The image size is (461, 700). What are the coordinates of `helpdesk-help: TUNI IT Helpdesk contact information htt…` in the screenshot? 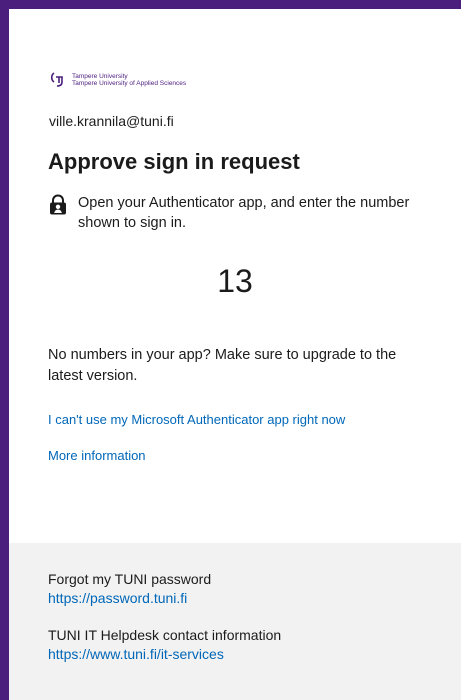 It's located at (164, 645).